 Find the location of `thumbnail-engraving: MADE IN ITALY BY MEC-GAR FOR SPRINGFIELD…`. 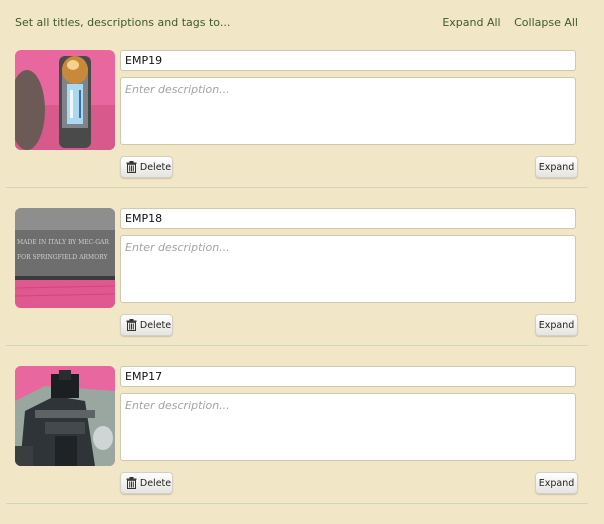

thumbnail-engraving: MADE IN ITALY BY MEC-GAR FOR SPRINGFIELD… is located at coordinates (65, 258).